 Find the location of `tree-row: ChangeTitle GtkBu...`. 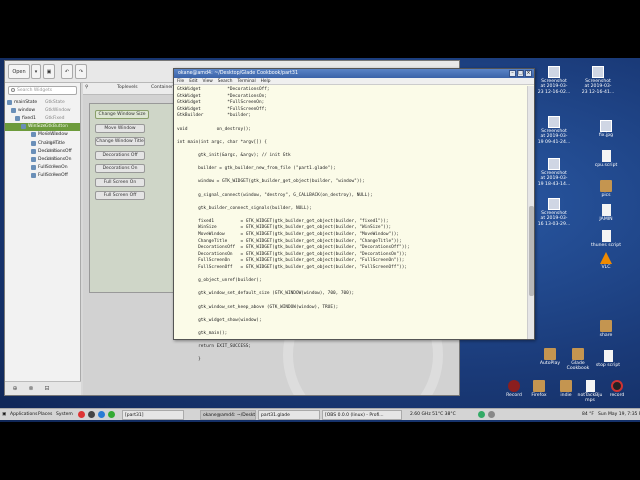

tree-row: ChangeTitle GtkBu... is located at coordinates (42, 143).